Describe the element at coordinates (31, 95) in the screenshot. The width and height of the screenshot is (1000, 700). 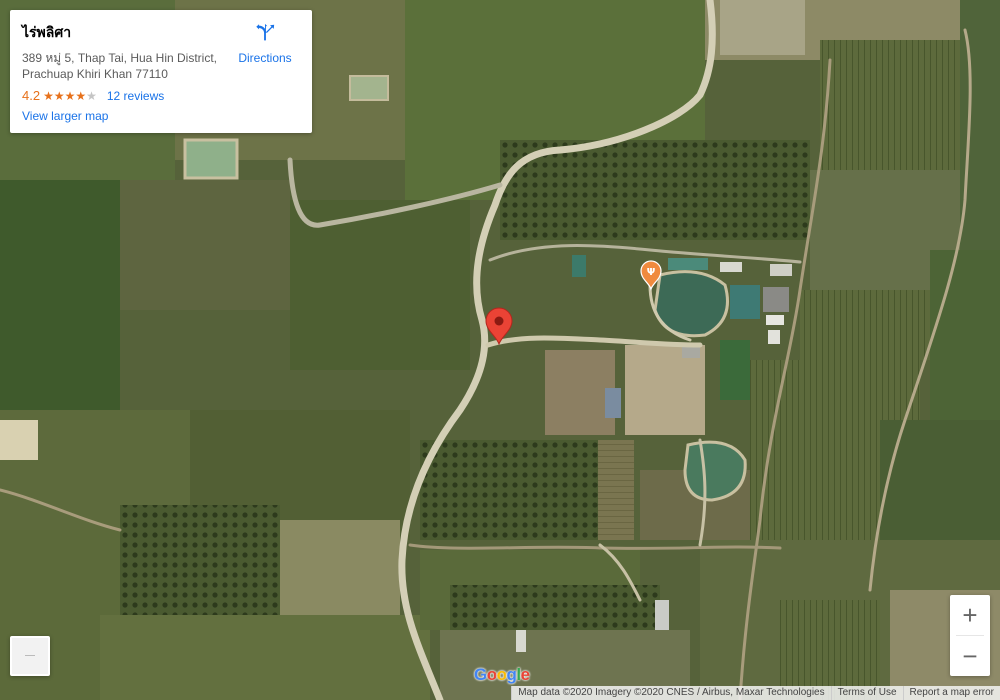
I see `rating-value: 4.2` at that location.